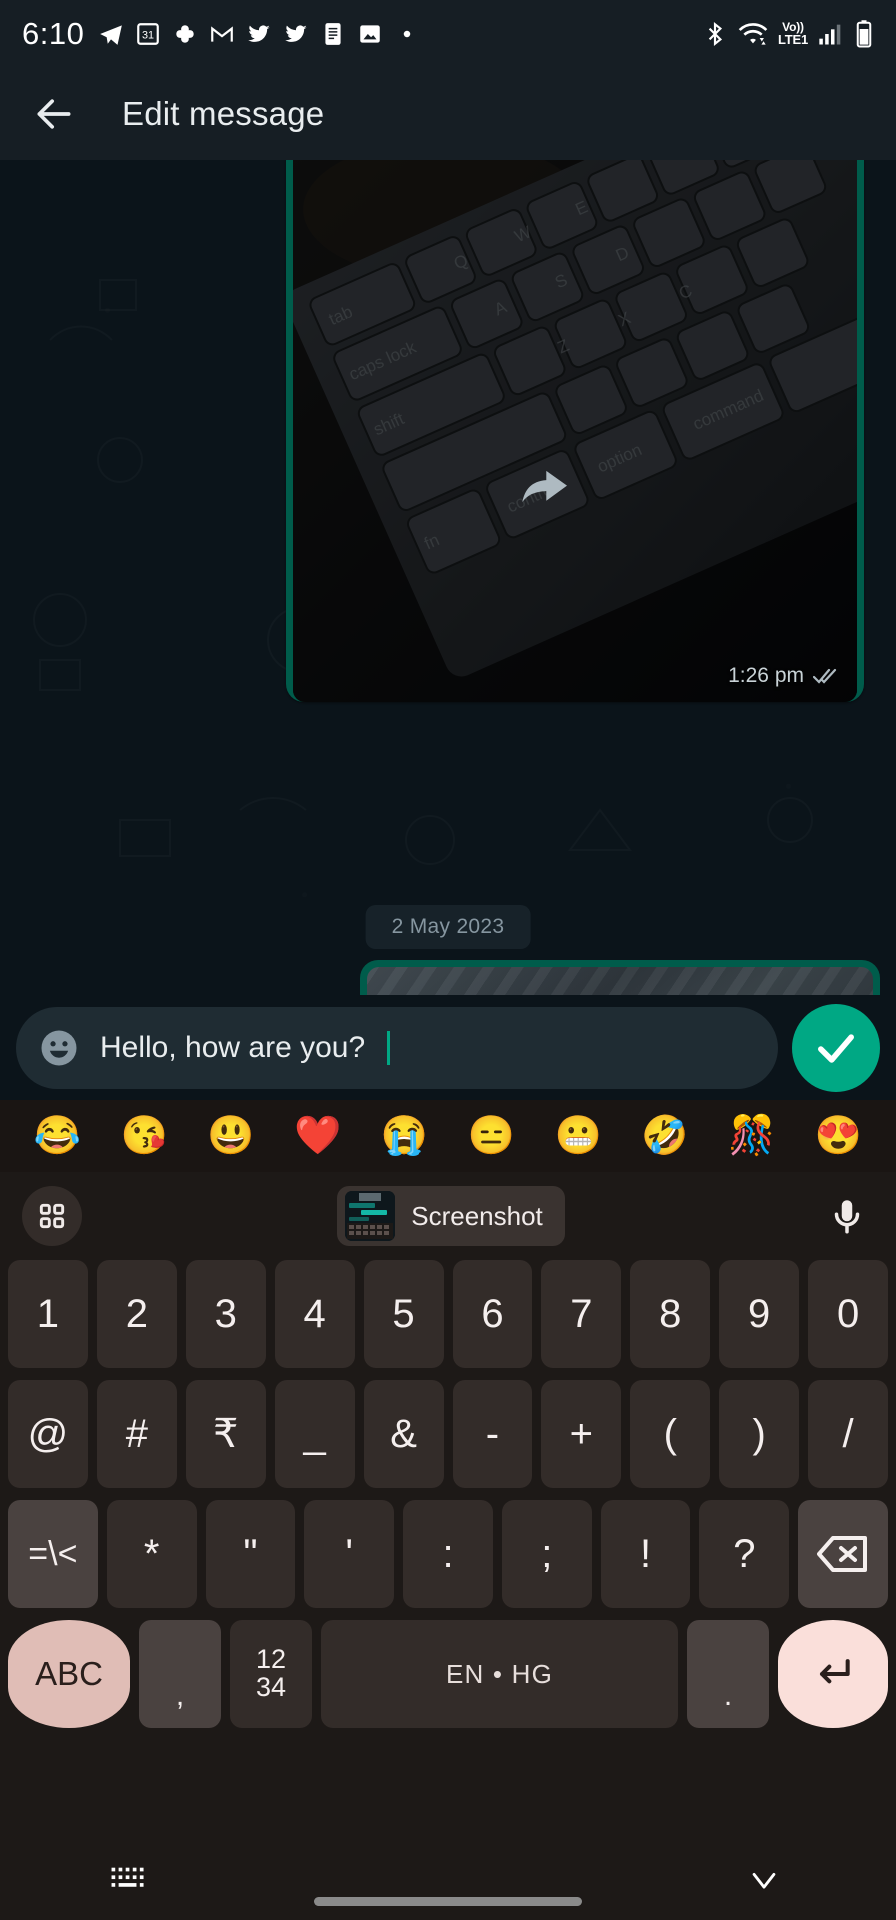 The image size is (896, 1920). I want to click on emoji-suggestion: ❤️, so click(317, 1136).